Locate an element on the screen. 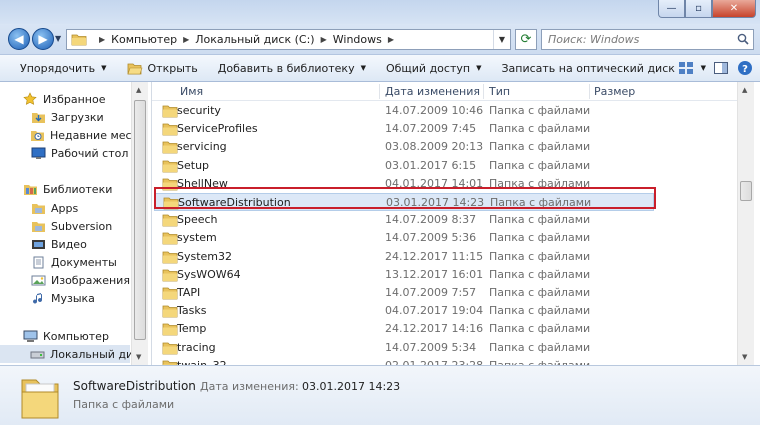 The image size is (760, 425). nav-item-apps: Apps is located at coordinates (70, 208).